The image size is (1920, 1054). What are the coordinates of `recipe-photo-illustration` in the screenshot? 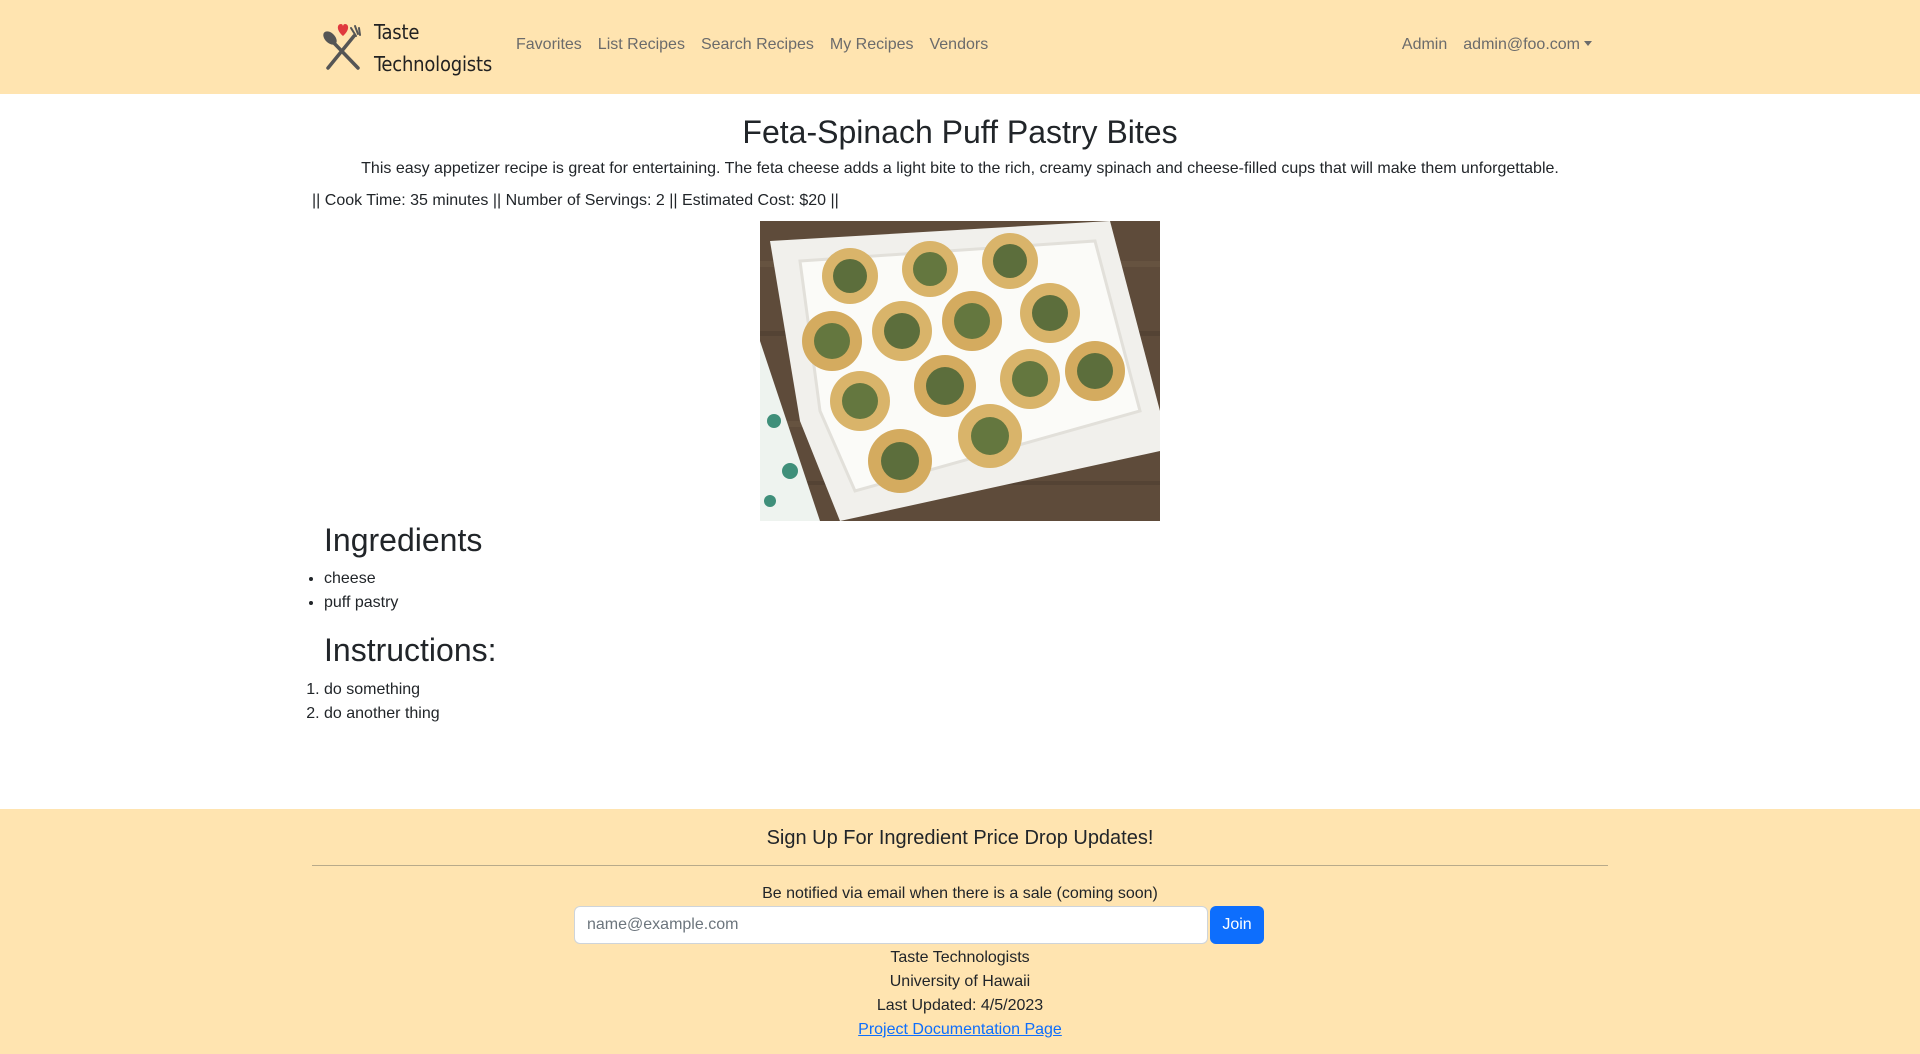 It's located at (960, 371).